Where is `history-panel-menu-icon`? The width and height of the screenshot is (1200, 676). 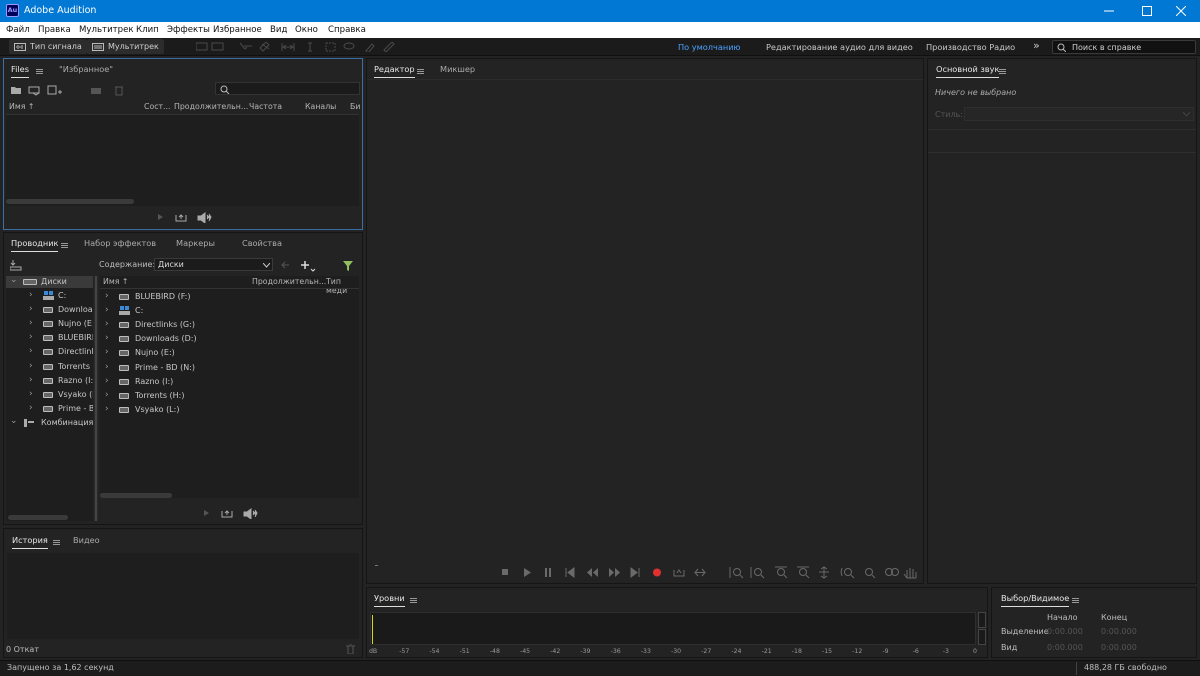
history-panel-menu-icon is located at coordinates (56, 542).